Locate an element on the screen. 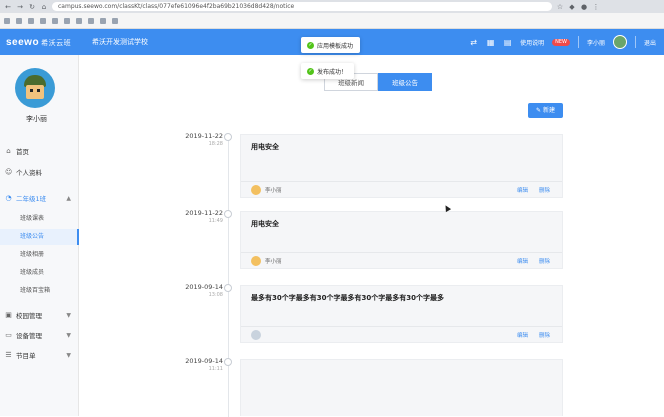 The height and width of the screenshot is (417, 664). sidebar-item-label: 节目单 is located at coordinates (26, 356).